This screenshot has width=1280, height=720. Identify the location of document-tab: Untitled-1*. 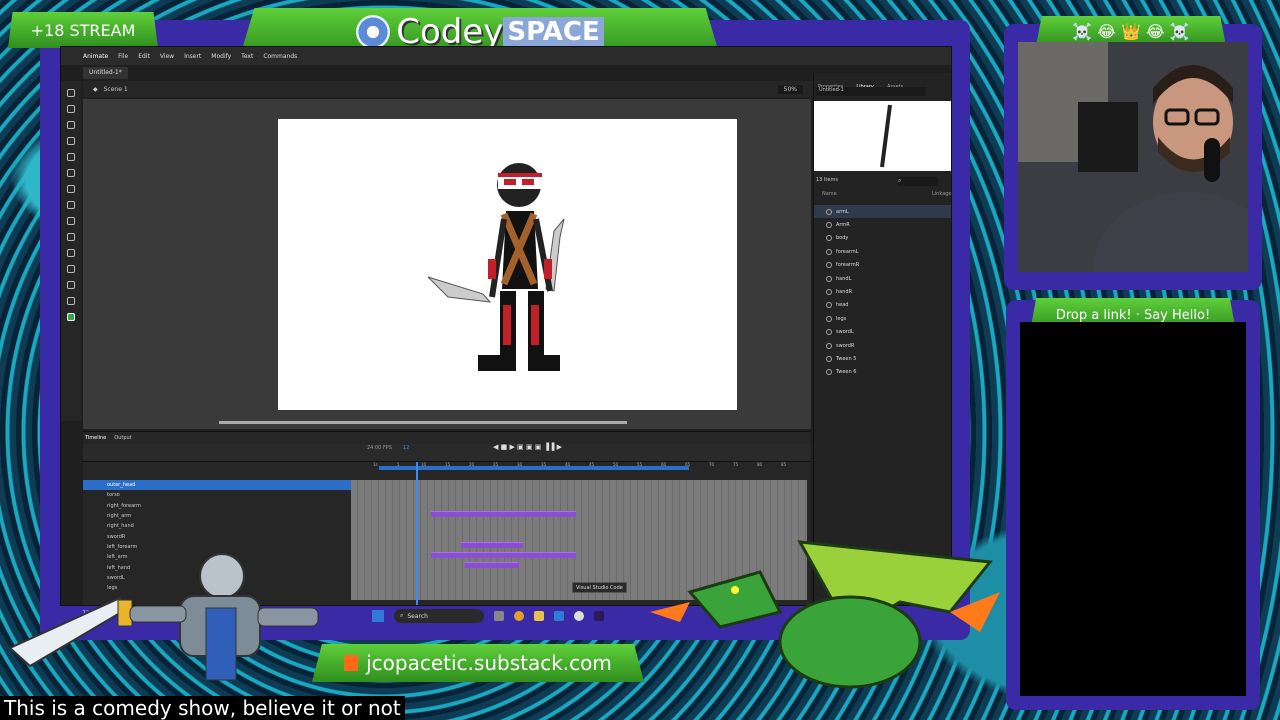
(105, 73).